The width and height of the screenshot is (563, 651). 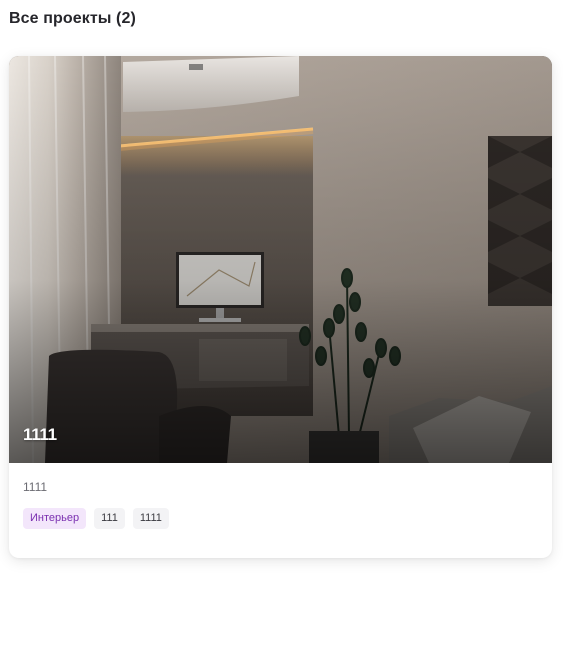 I want to click on page-title: Все проекты (2), so click(x=72, y=18).